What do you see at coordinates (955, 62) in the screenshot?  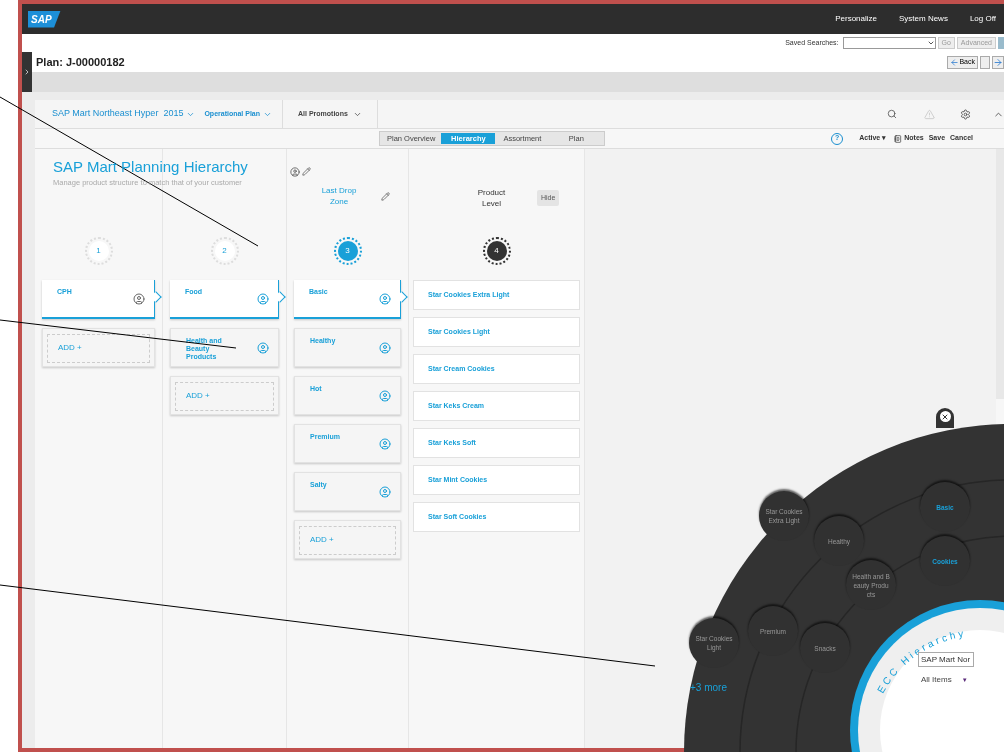 I see `arrow-left-icon` at bounding box center [955, 62].